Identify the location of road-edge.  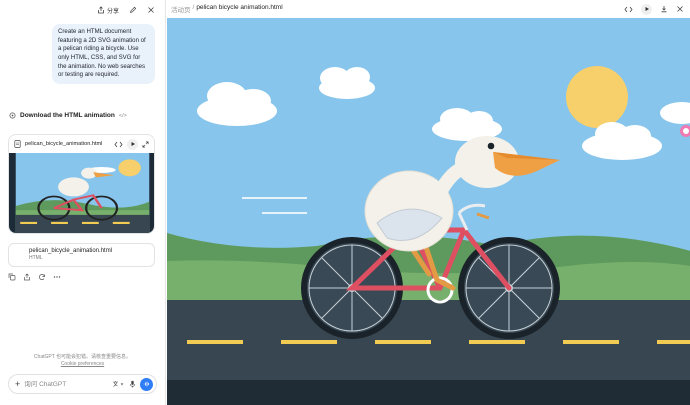
(428, 392).